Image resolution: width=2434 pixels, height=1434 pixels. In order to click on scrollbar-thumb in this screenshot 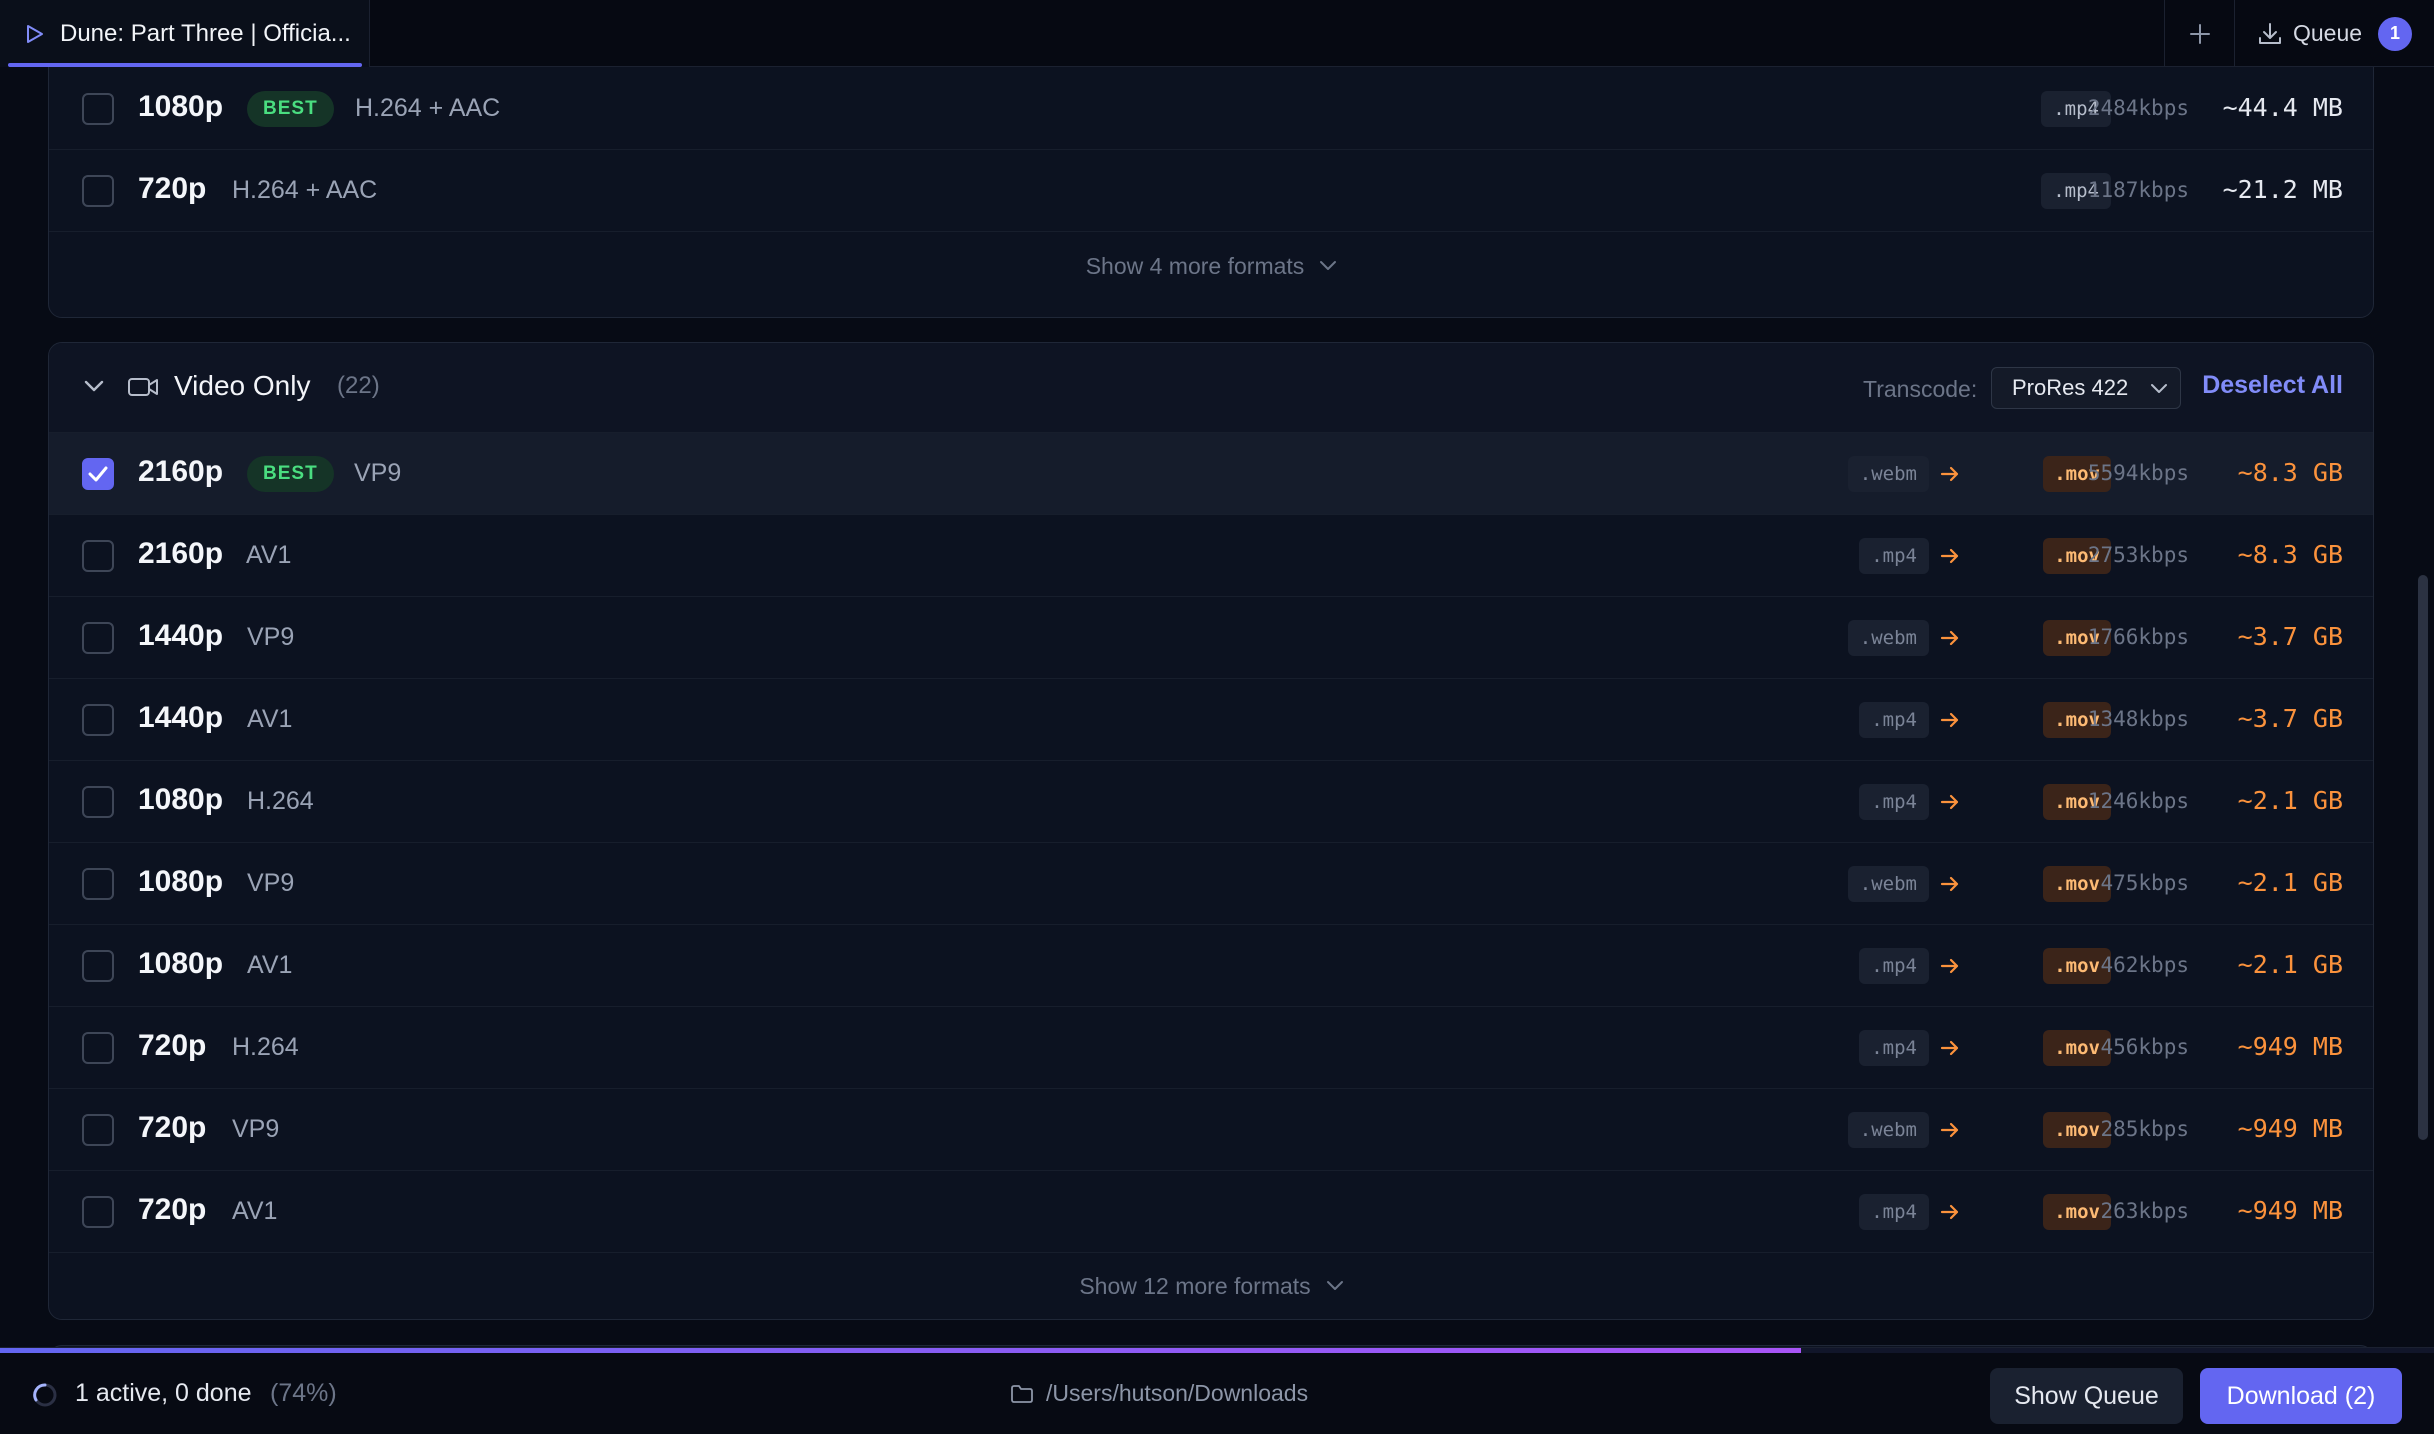, I will do `click(2423, 857)`.